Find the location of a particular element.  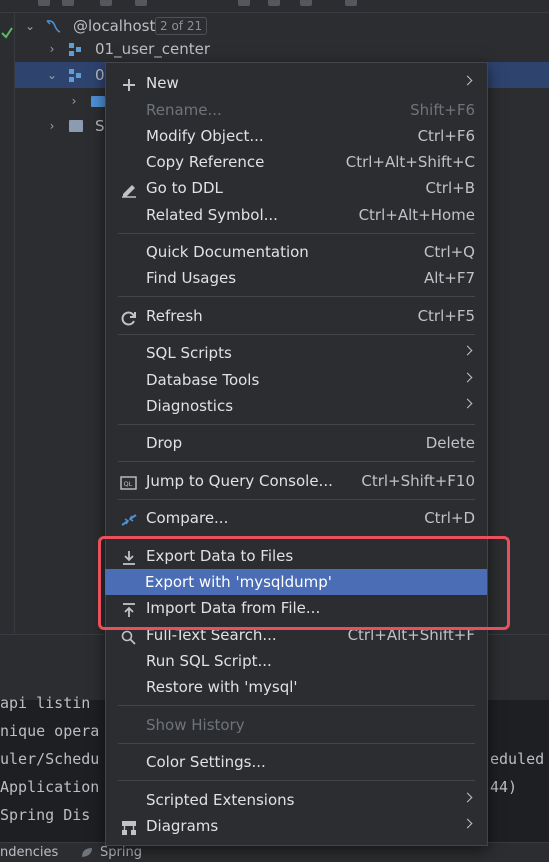

console-line: api listin is located at coordinates (45, 703).